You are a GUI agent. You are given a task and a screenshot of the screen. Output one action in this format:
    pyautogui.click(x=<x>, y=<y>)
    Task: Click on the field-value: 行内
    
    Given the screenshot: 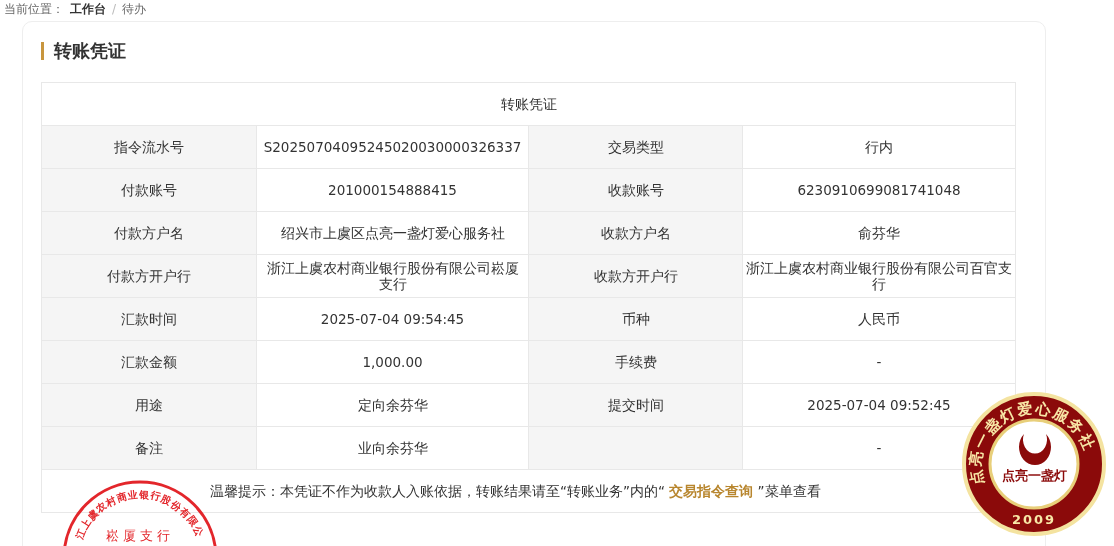 What is the action you would take?
    pyautogui.click(x=879, y=147)
    